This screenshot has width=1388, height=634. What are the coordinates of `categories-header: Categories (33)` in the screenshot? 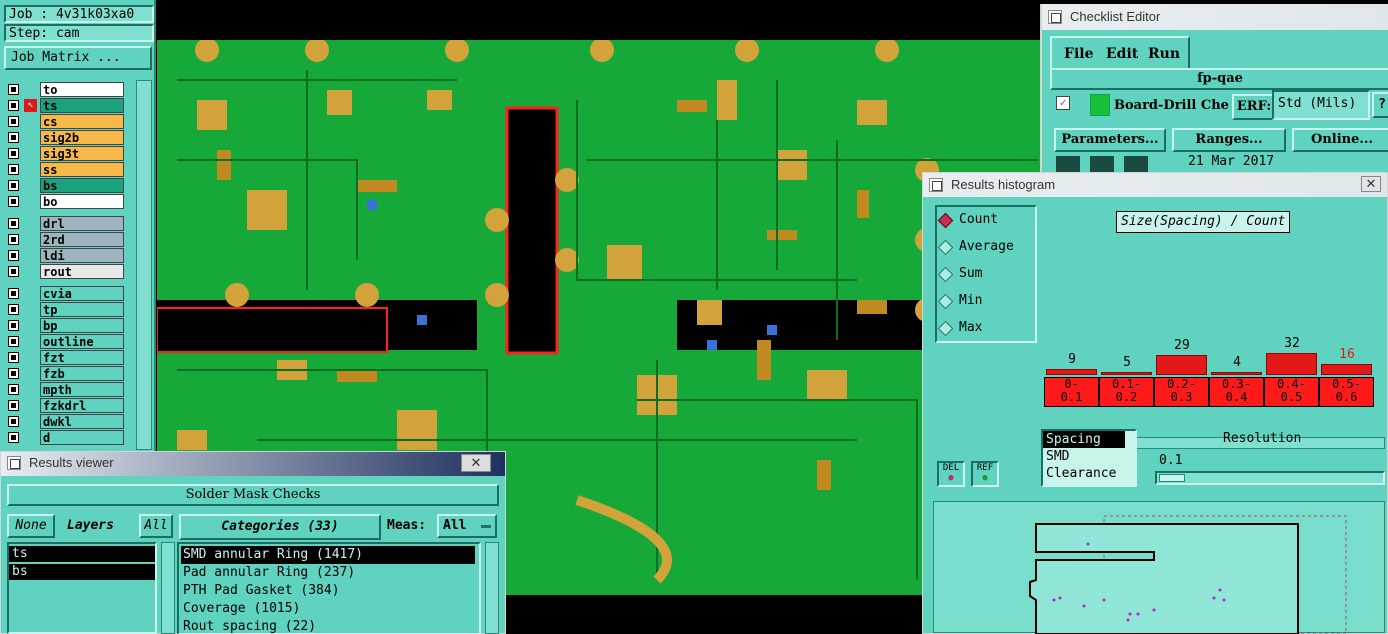 It's located at (280, 527).